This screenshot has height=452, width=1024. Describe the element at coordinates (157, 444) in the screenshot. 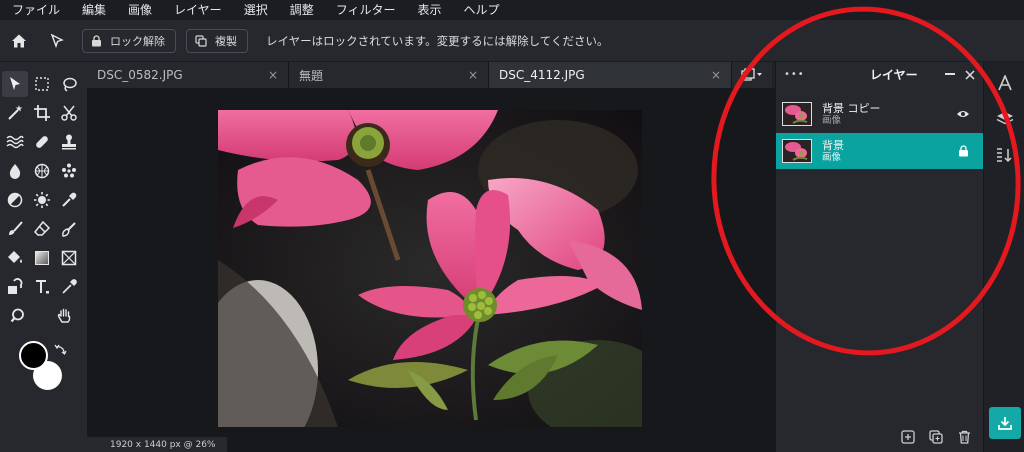

I see `status-bar: 1920 x 1440 px @ 26%` at that location.